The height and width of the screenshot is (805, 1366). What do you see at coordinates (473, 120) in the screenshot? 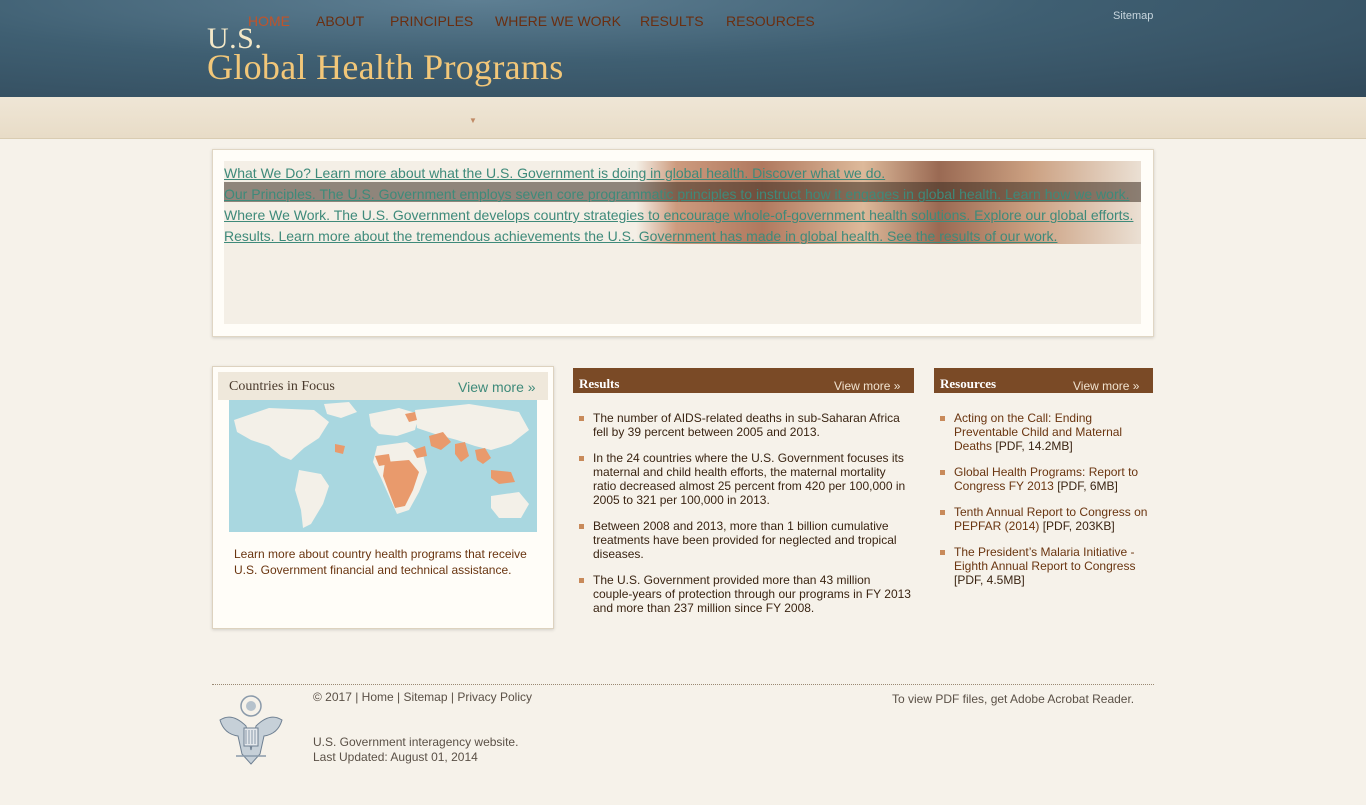
I see `chevron-down-icon: ▼` at bounding box center [473, 120].